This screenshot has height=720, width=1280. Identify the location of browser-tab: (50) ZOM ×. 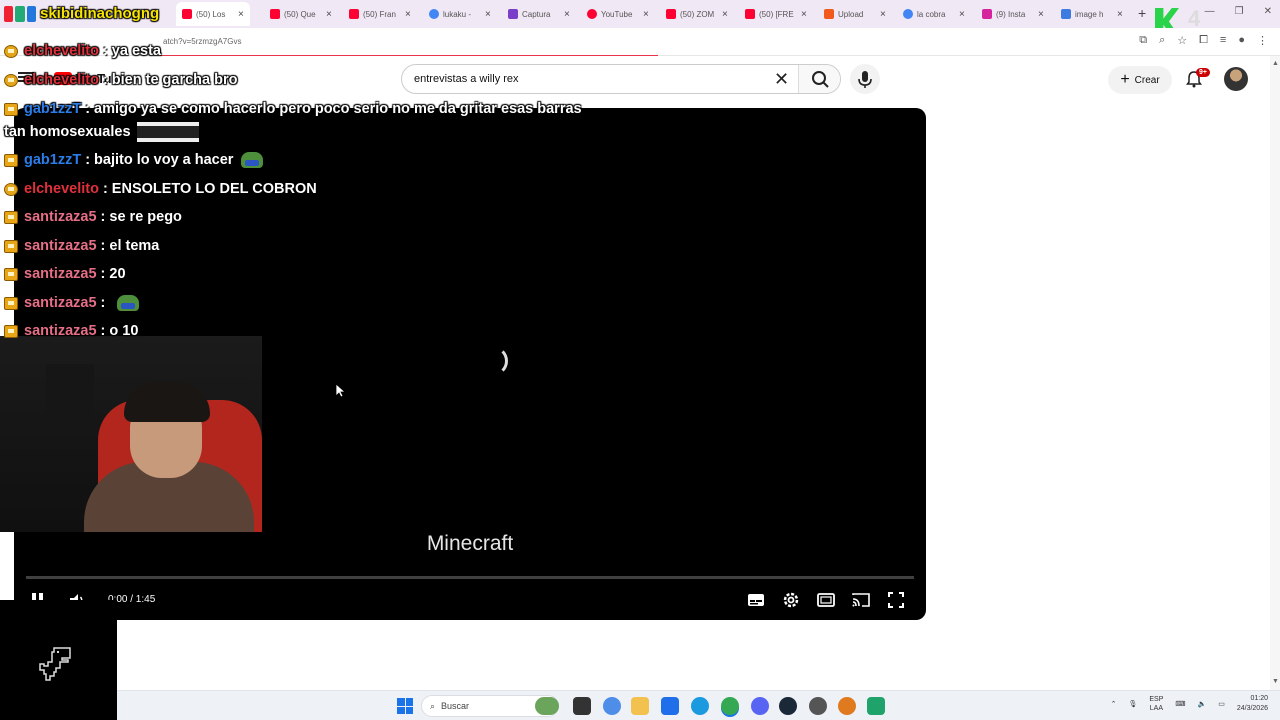
(697, 14).